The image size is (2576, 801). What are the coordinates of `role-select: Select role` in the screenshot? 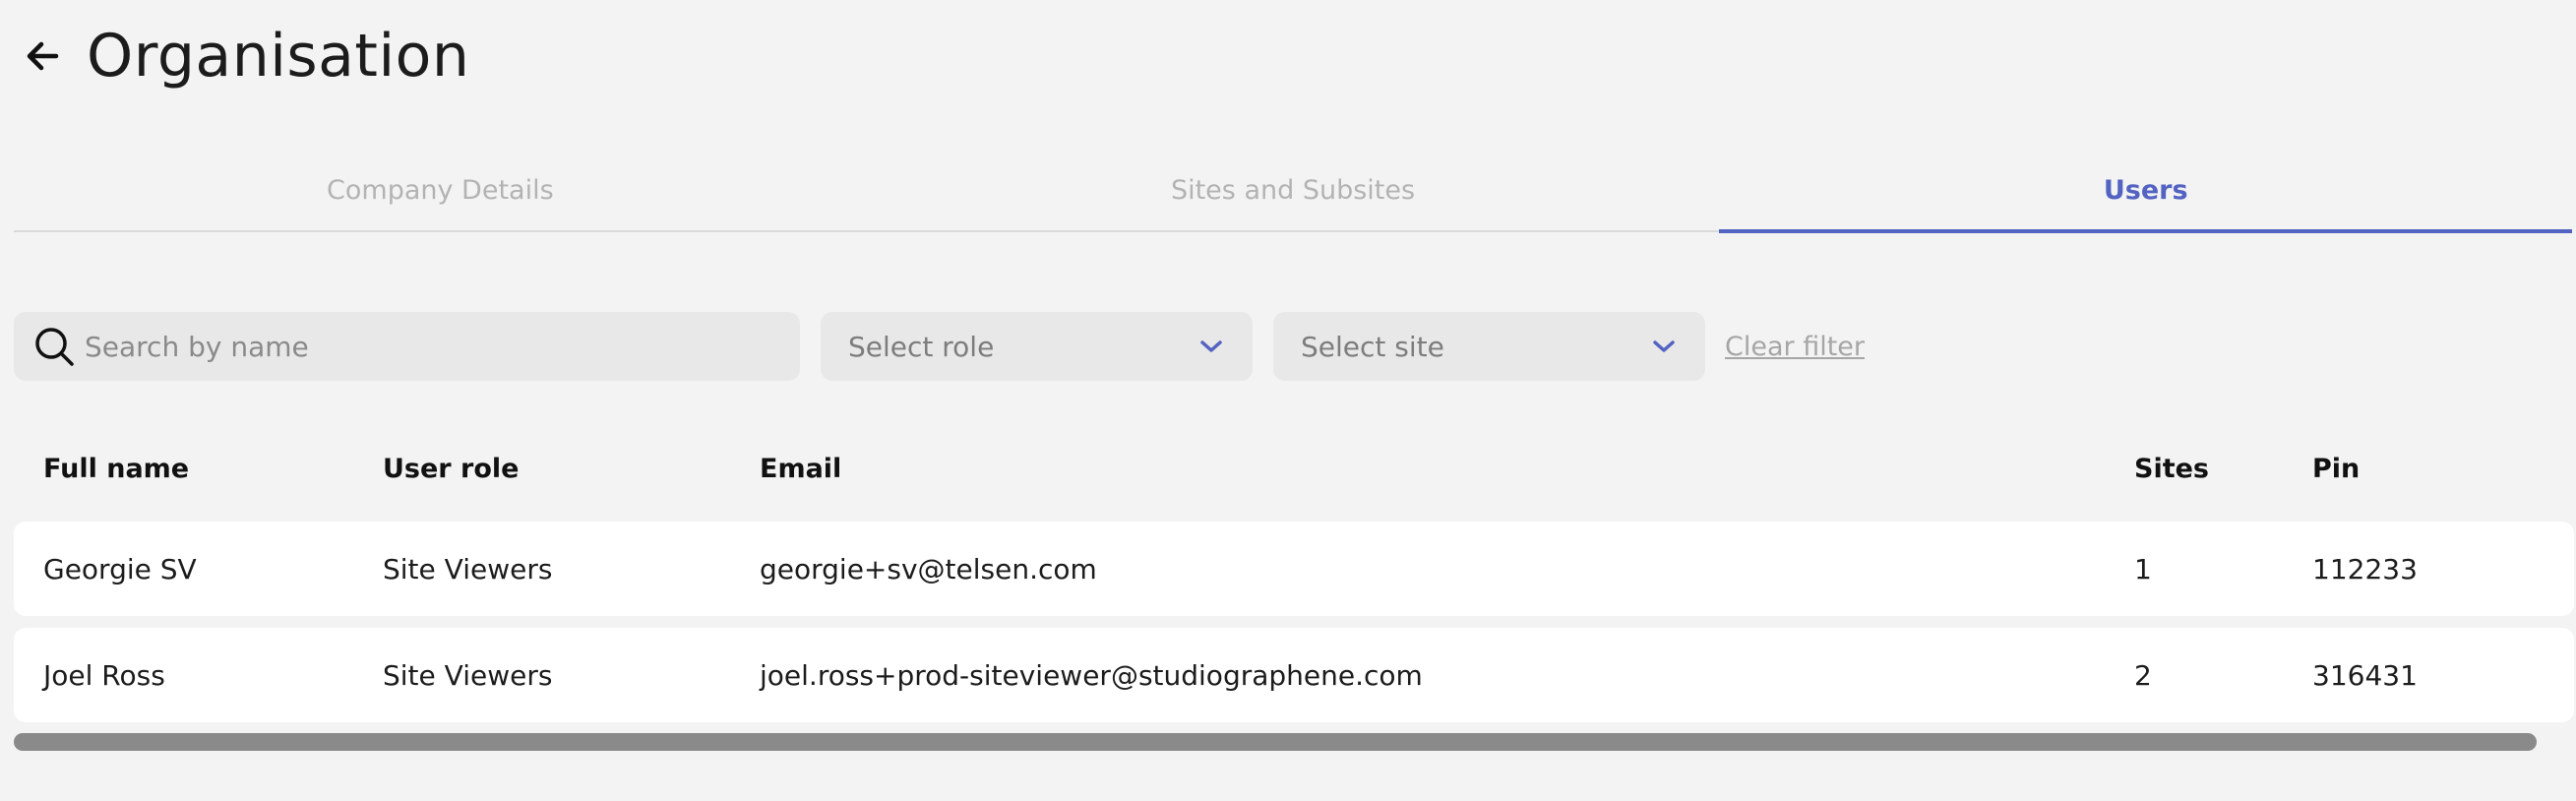 It's located at (1037, 346).